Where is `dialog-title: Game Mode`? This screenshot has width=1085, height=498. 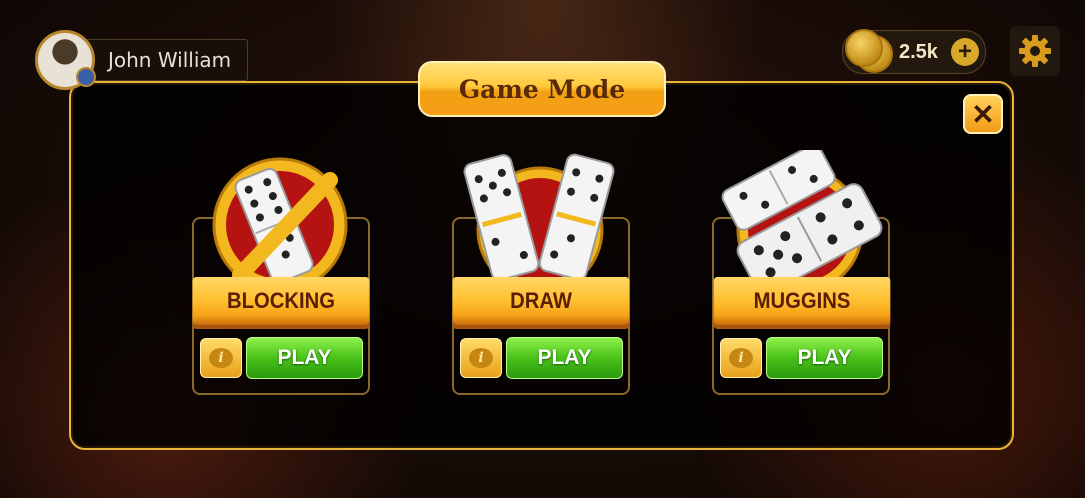 dialog-title: Game Mode is located at coordinates (542, 89).